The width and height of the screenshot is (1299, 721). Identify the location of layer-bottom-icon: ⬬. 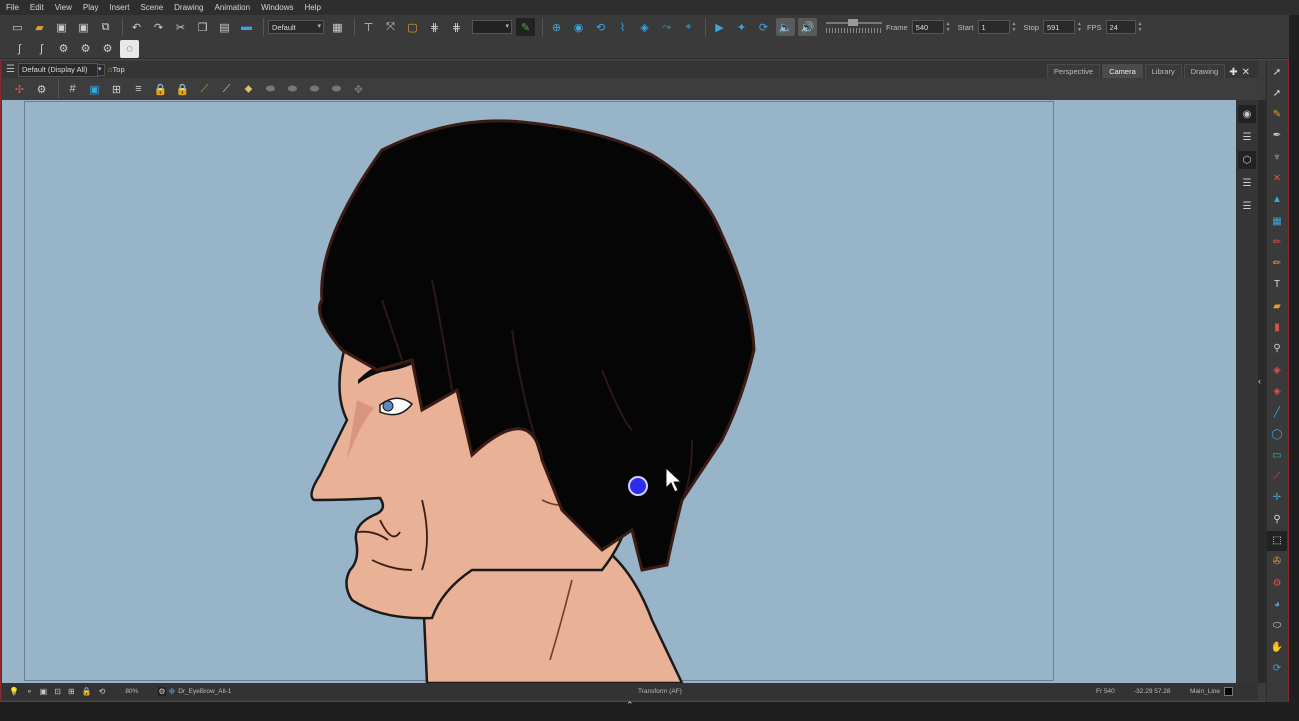
(336, 89).